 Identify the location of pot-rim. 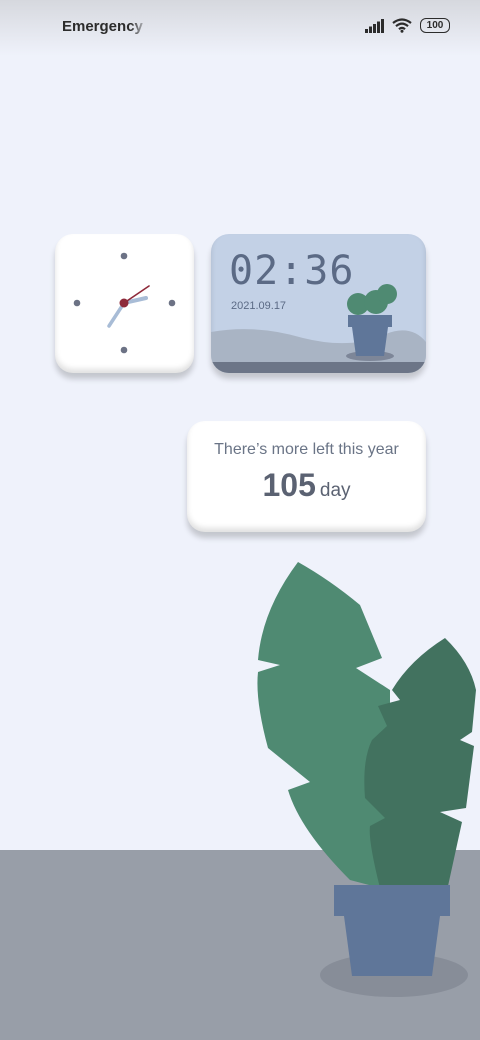
(392, 900).